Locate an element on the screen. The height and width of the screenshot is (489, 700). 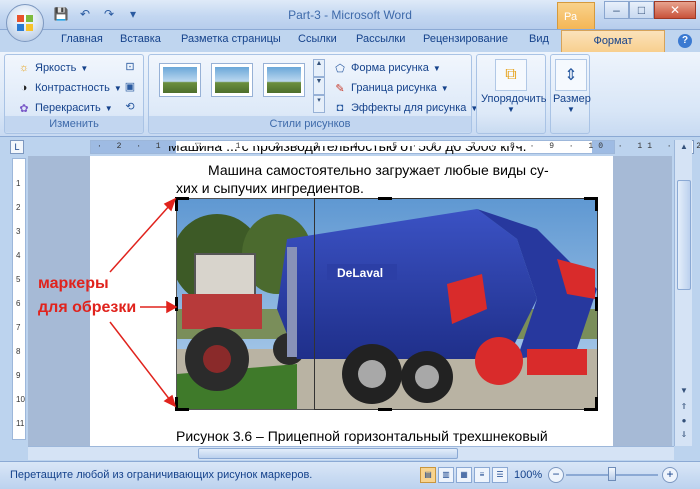
draft-view-button: ☰ is located at coordinates (500, 475).